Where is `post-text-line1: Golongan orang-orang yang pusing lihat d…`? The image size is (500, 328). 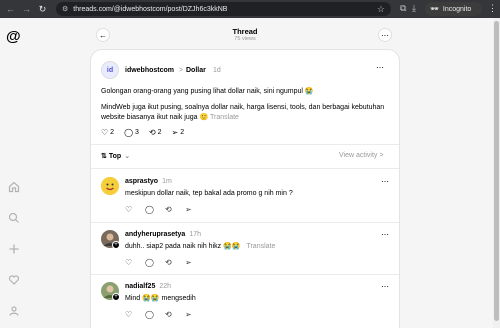 post-text-line1: Golongan orang-orang yang pusing lihat d… is located at coordinates (207, 91).